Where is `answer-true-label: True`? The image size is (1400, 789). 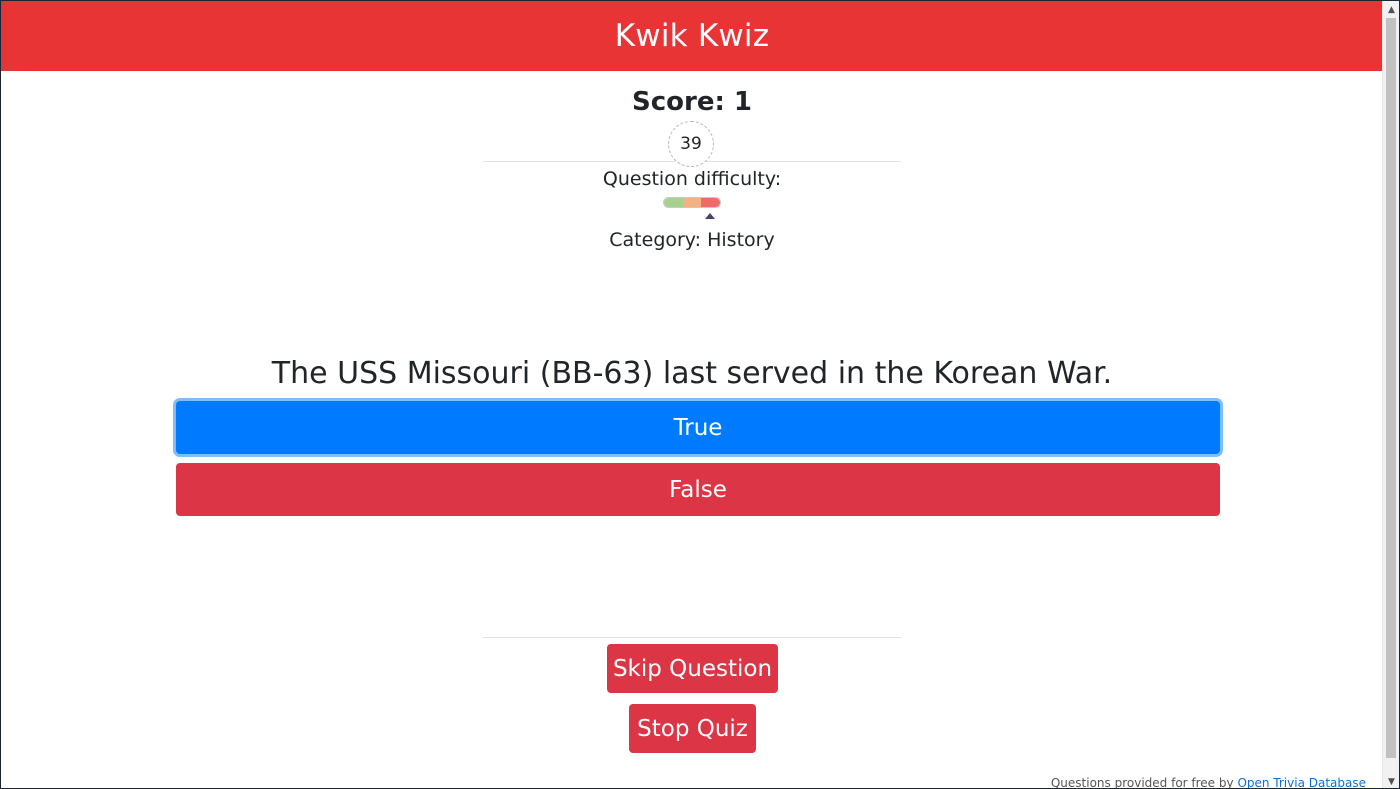 answer-true-label: True is located at coordinates (698, 427).